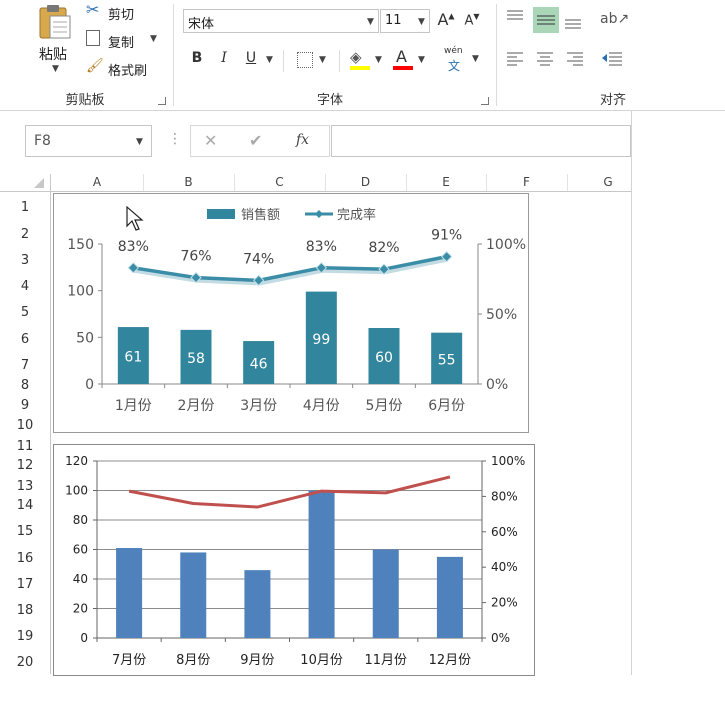  Describe the element at coordinates (547, 60) in the screenshot. I see `align-center-button` at that location.